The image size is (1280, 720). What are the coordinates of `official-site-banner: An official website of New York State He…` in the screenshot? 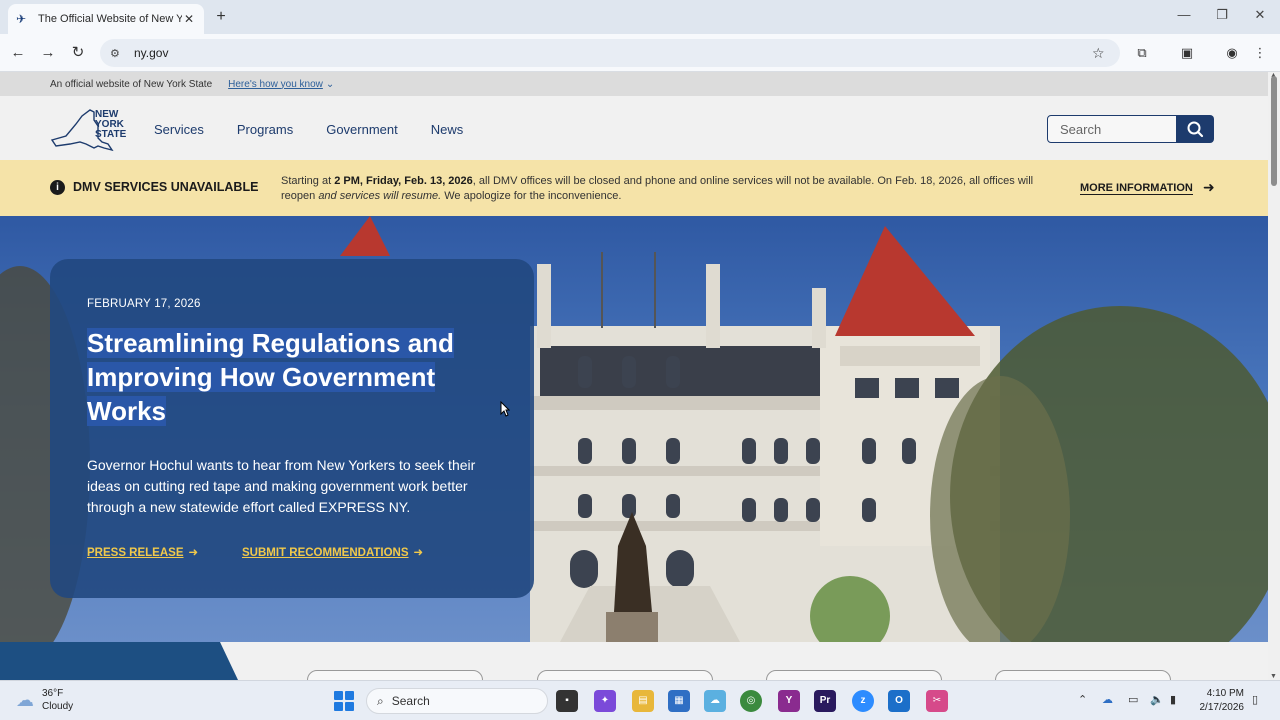 It's located at (634, 84).